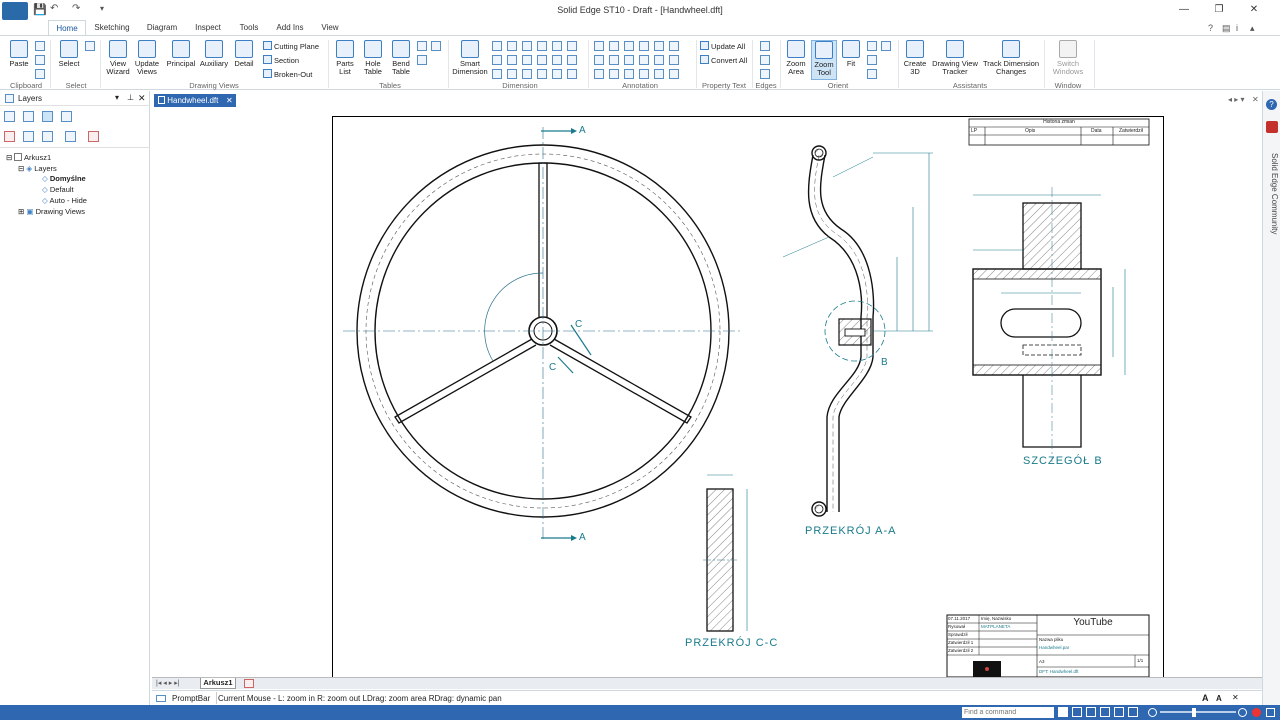  Describe the element at coordinates (659, 60) in the screenshot. I see `ann-tool-11-icon` at that location.